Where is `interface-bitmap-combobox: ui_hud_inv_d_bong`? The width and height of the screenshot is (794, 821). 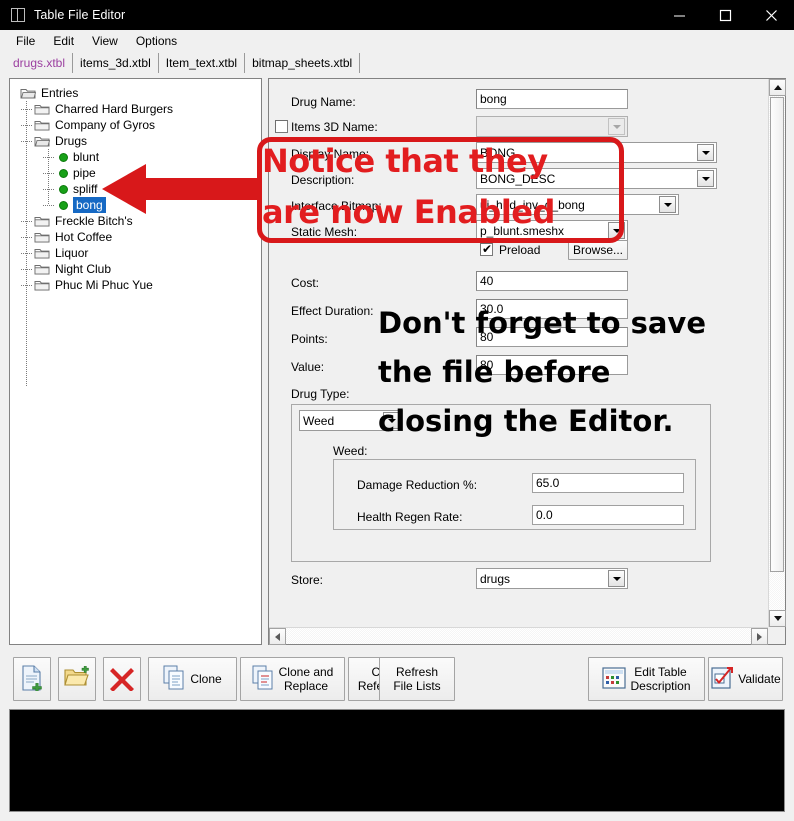 interface-bitmap-combobox: ui_hud_inv_d_bong is located at coordinates (577, 204).